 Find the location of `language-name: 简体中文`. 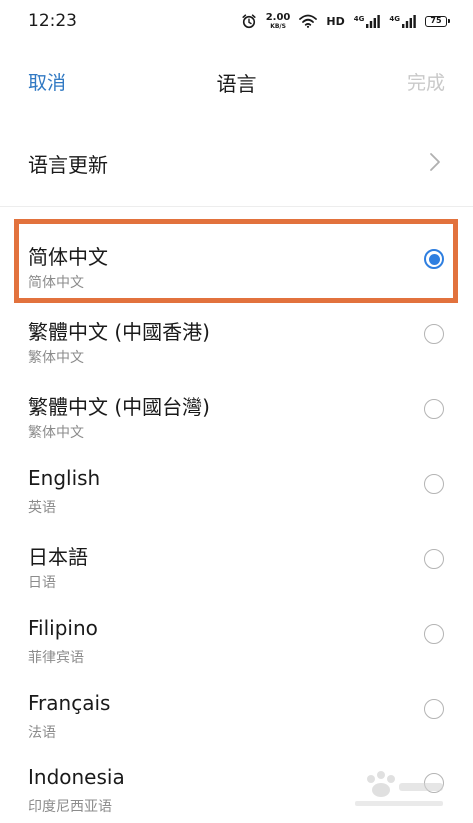

language-name: 简体中文 is located at coordinates (68, 257).